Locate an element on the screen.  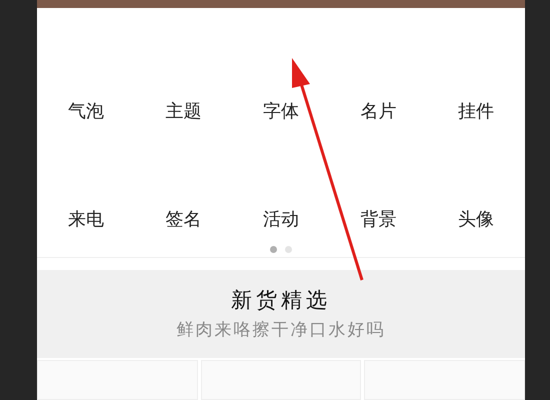
grid-menu-item: 字体 is located at coordinates (280, 112).